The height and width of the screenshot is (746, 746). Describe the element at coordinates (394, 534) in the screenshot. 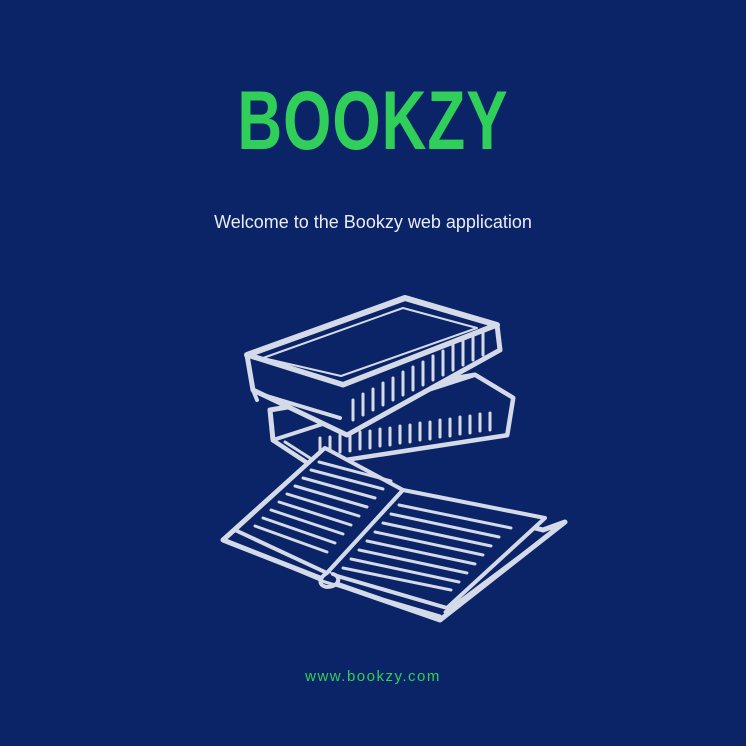

I see `open-book` at that location.